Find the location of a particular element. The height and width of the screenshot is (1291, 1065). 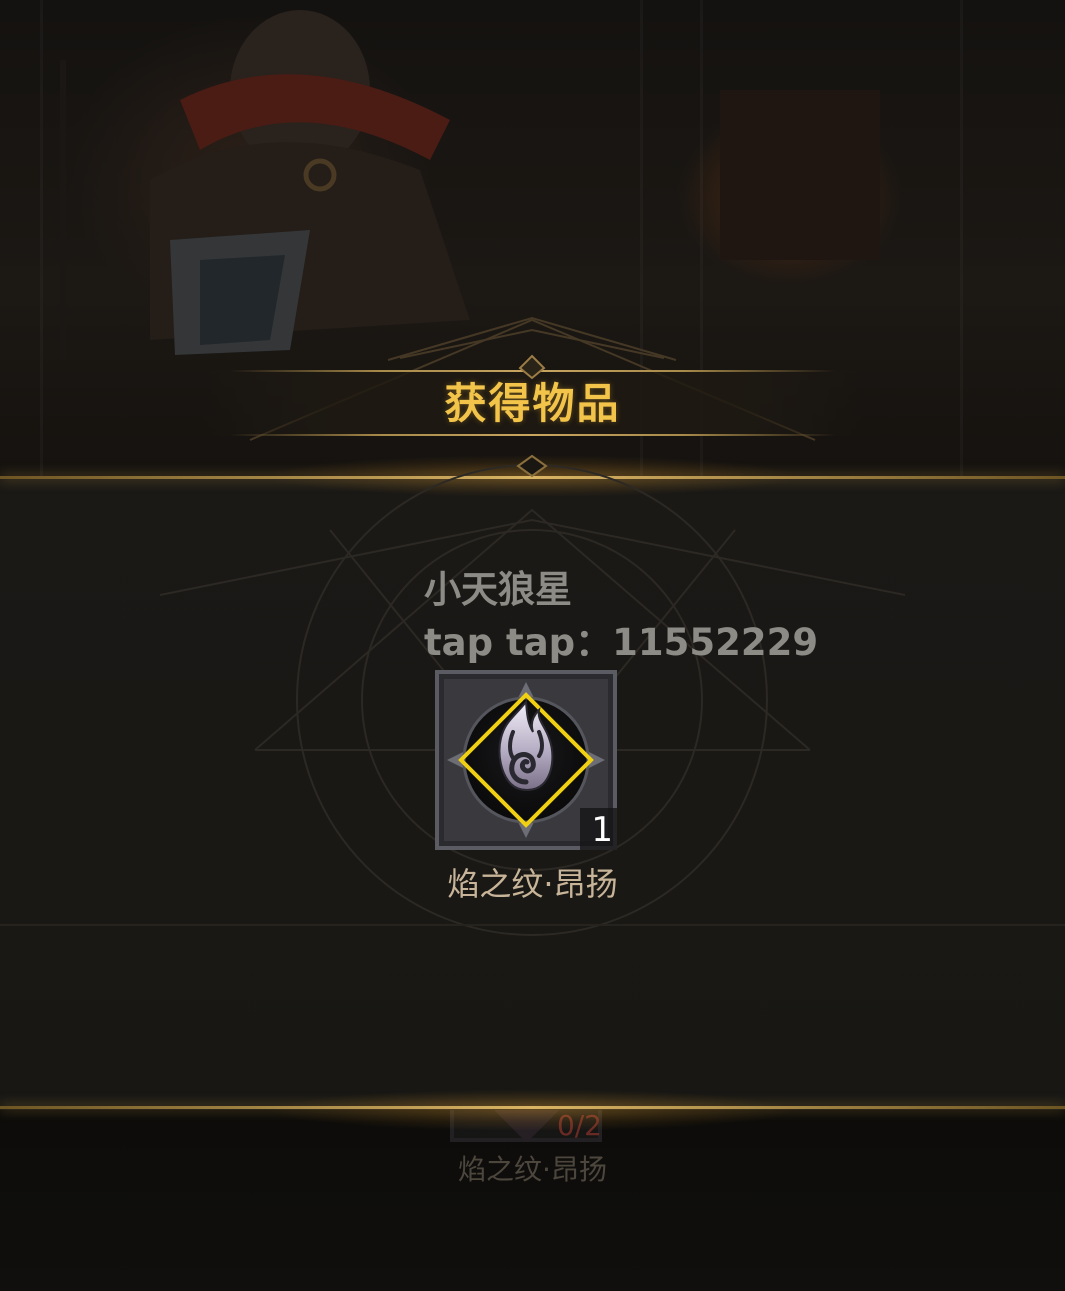

watermark-name: 小天狼星 is located at coordinates (498, 589).